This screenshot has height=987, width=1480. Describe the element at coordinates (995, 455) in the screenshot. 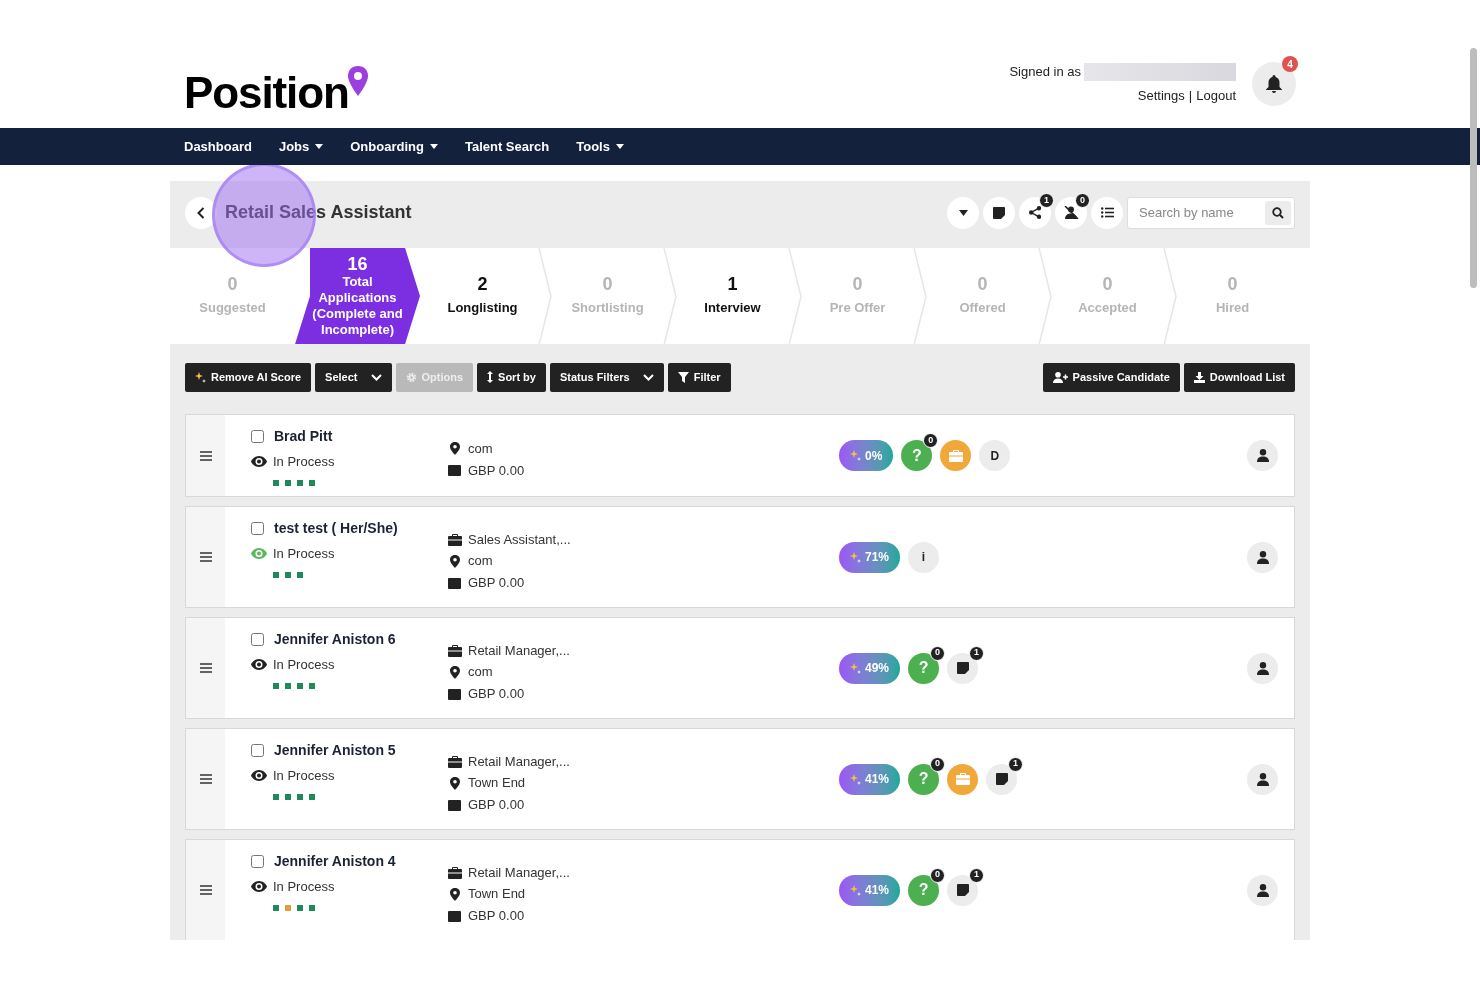

I see `initial-badge: D` at that location.